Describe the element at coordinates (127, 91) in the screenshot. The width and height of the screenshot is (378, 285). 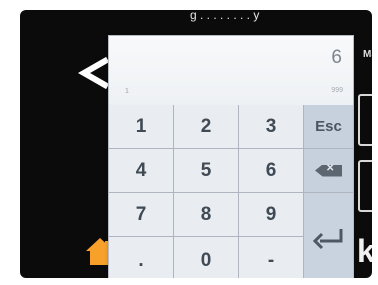
I see `minimum-value: 1` at that location.